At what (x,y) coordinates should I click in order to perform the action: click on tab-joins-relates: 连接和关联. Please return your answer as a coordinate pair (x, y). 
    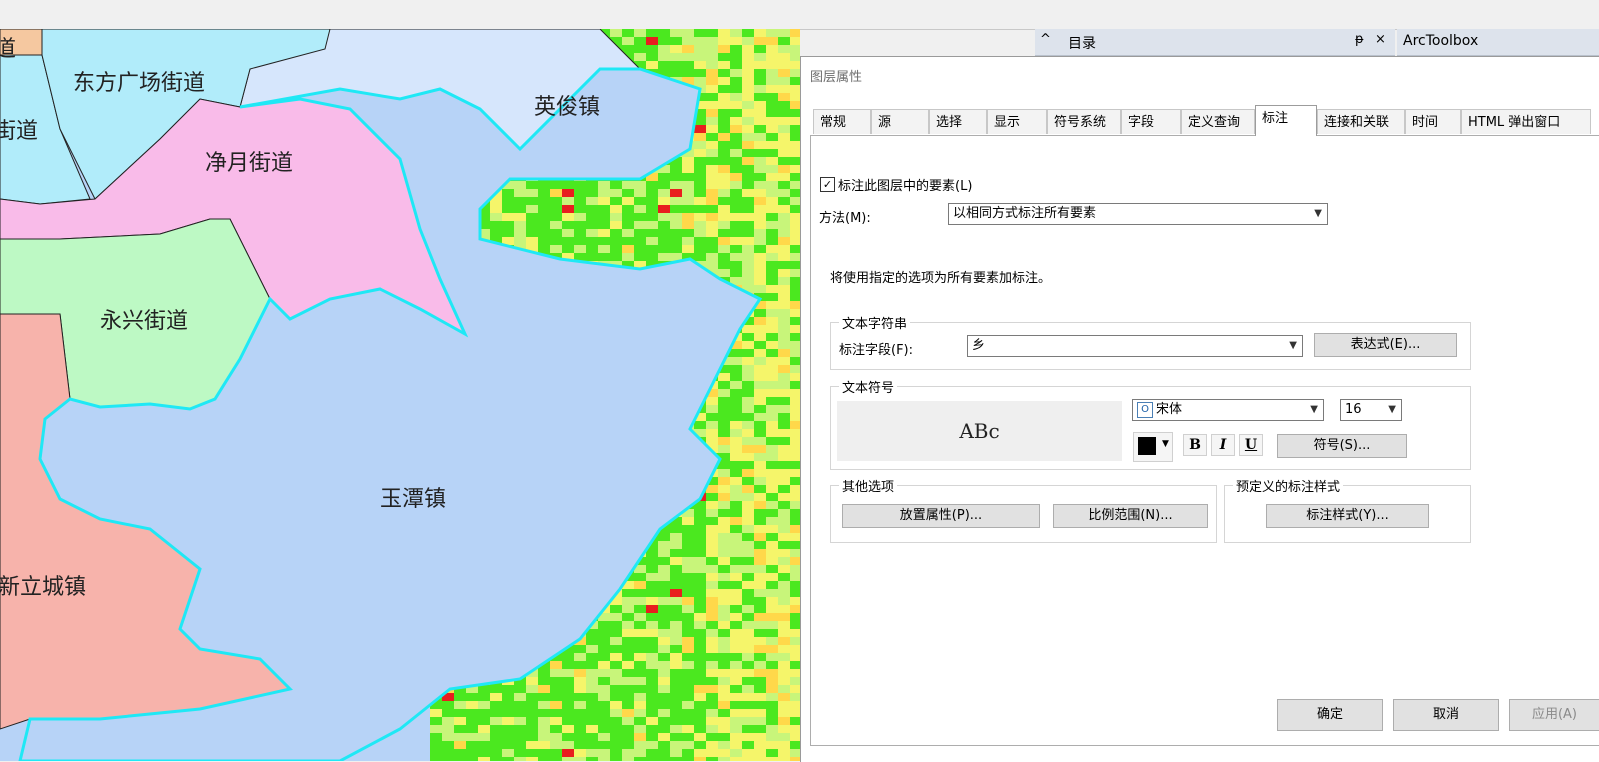
    Looking at the image, I should click on (1361, 121).